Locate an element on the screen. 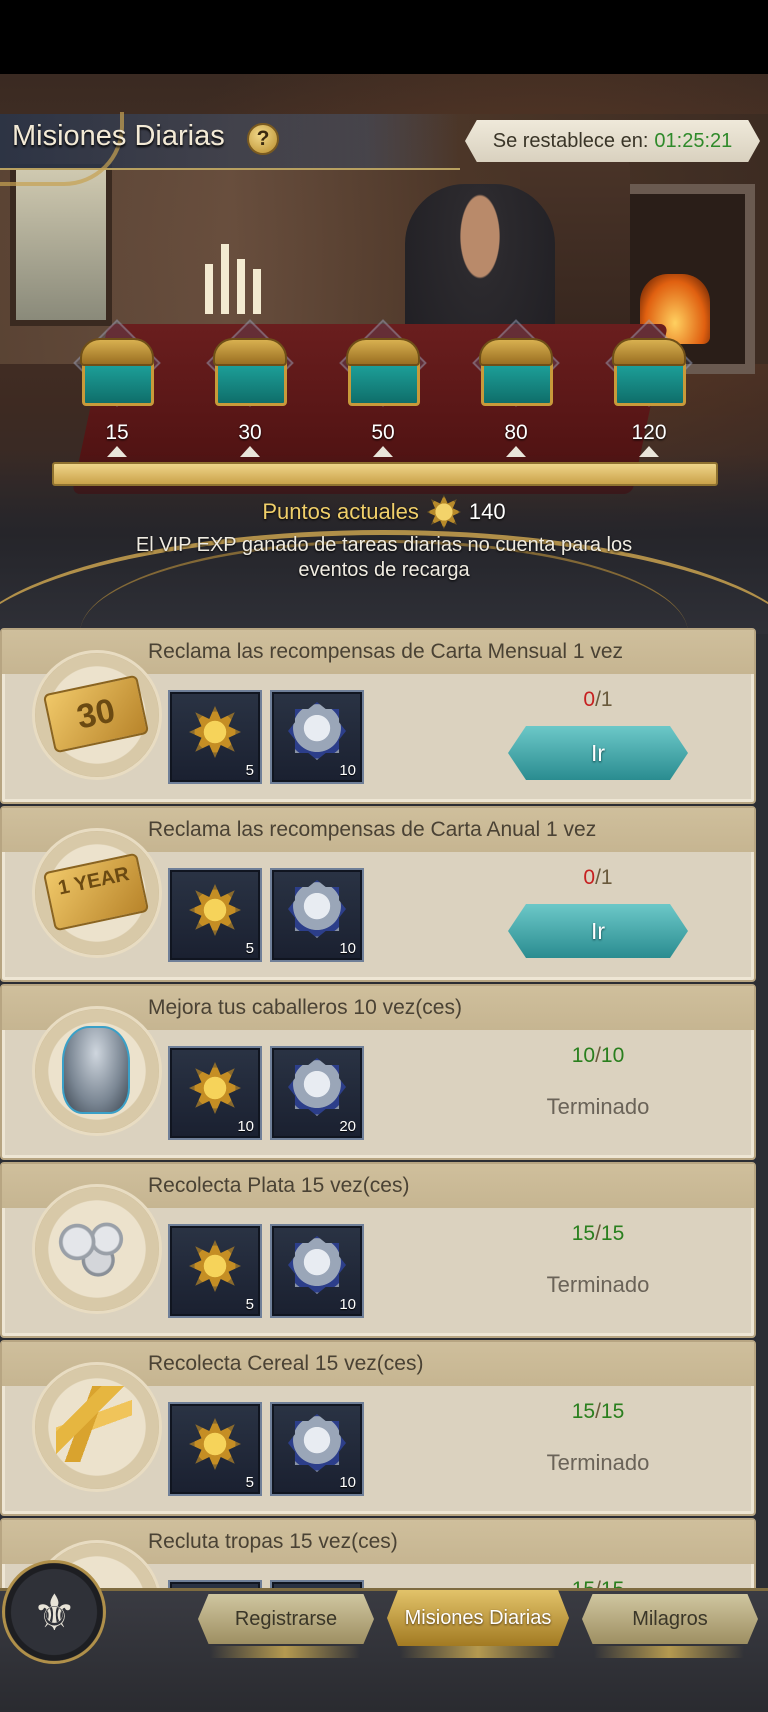  page-title: Misiones Diarias is located at coordinates (118, 136).